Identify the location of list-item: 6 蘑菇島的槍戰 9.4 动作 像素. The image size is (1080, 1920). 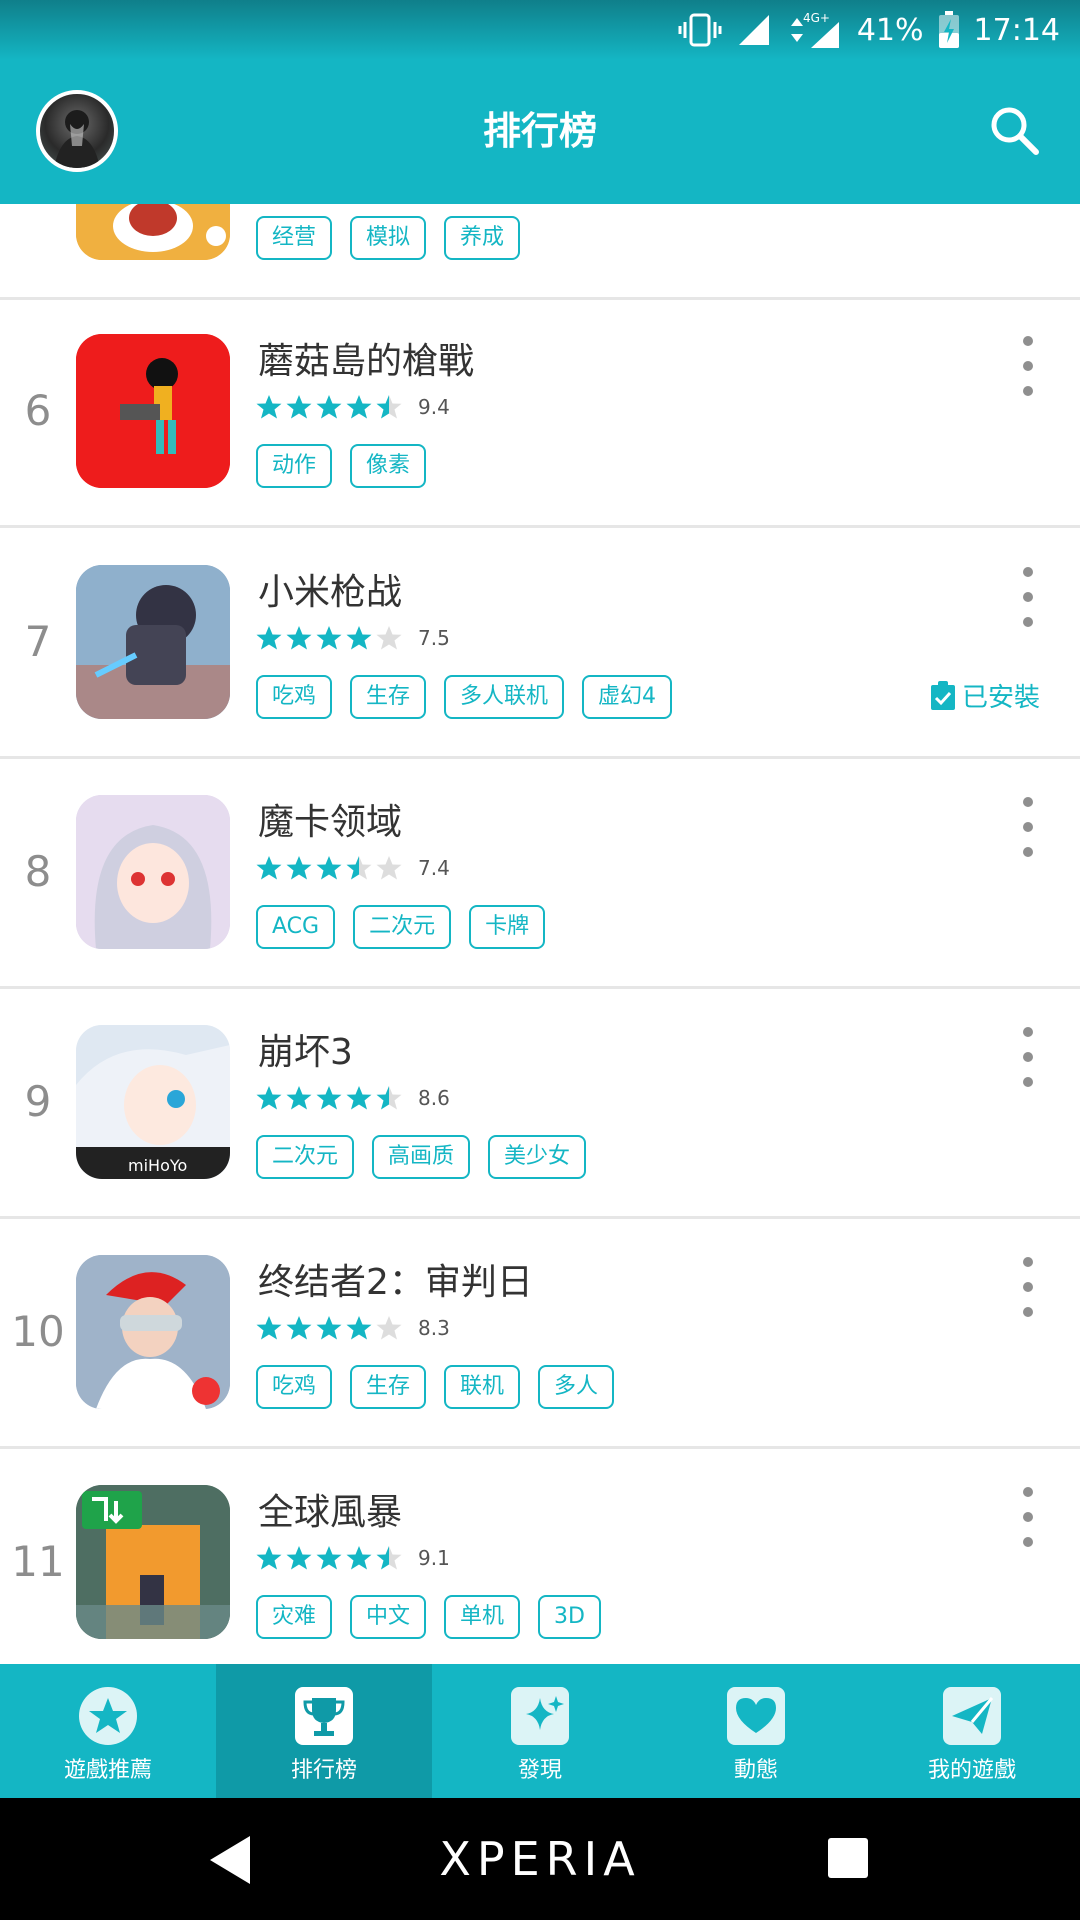
(540, 414).